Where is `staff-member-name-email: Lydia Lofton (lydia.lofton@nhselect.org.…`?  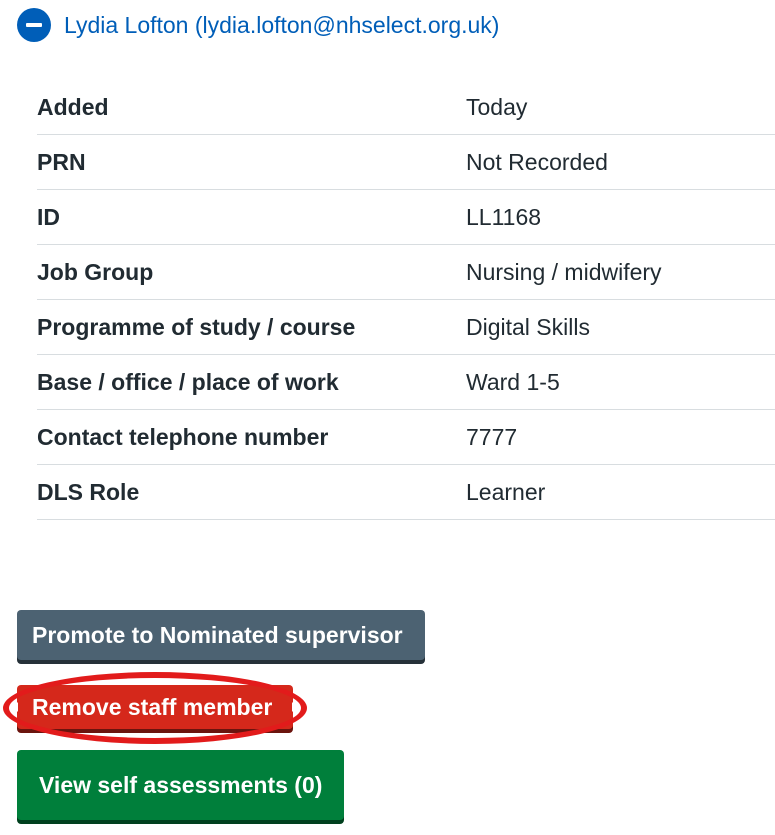 staff-member-name-email: Lydia Lofton (lydia.lofton@nhselect.org.… is located at coordinates (281, 25).